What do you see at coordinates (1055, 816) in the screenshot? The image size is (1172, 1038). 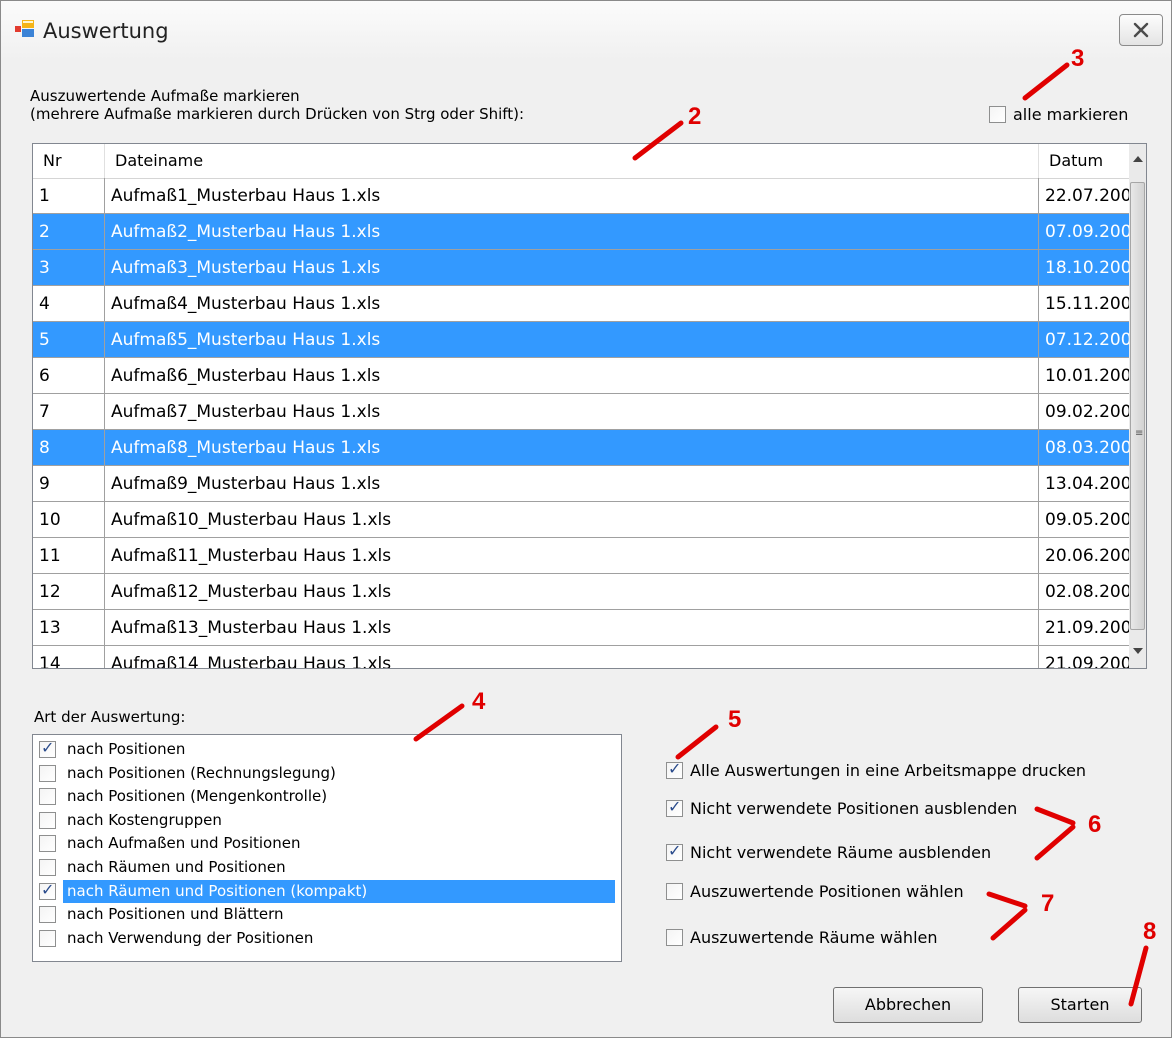 I see `callout-line-6a` at bounding box center [1055, 816].